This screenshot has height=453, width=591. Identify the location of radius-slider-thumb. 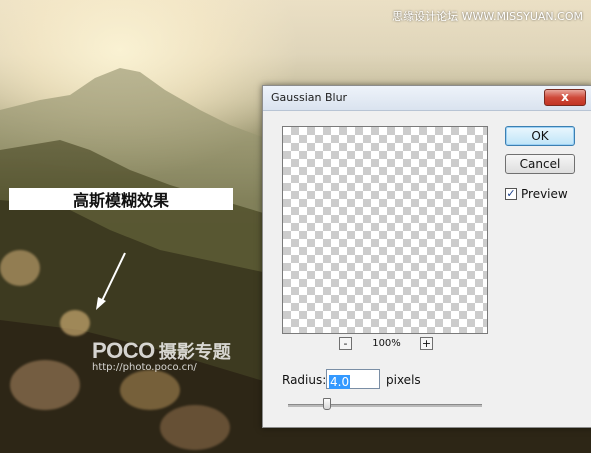
(326, 404).